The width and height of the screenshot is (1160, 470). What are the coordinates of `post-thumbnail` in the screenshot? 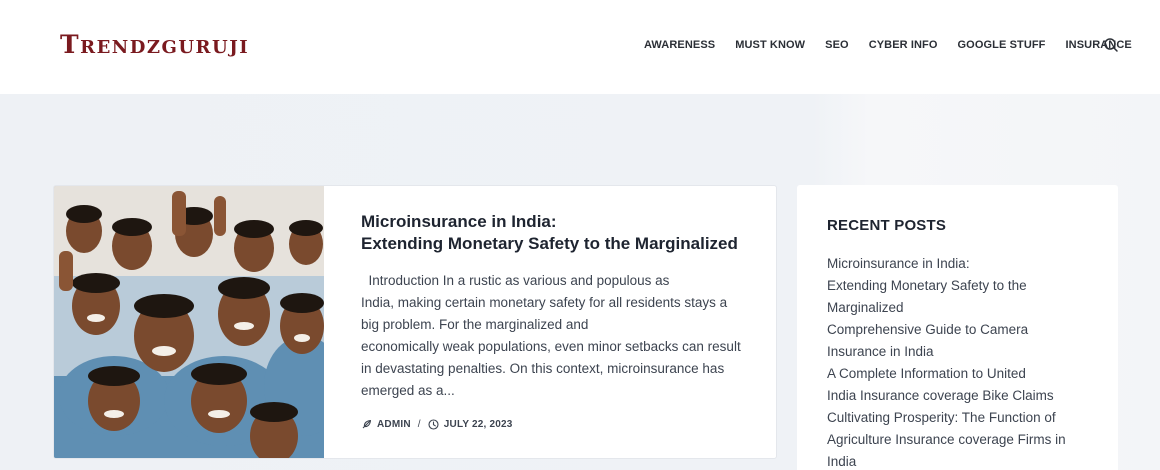 It's located at (189, 322).